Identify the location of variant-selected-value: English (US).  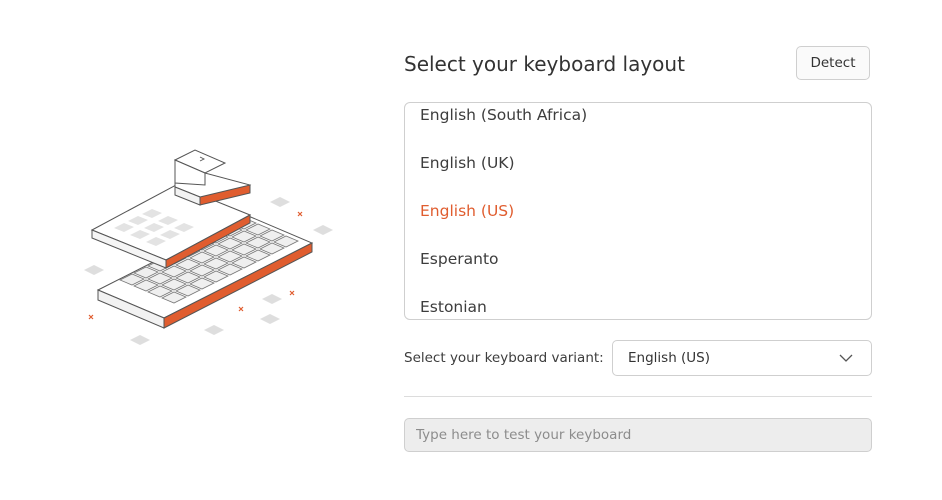
(669, 358).